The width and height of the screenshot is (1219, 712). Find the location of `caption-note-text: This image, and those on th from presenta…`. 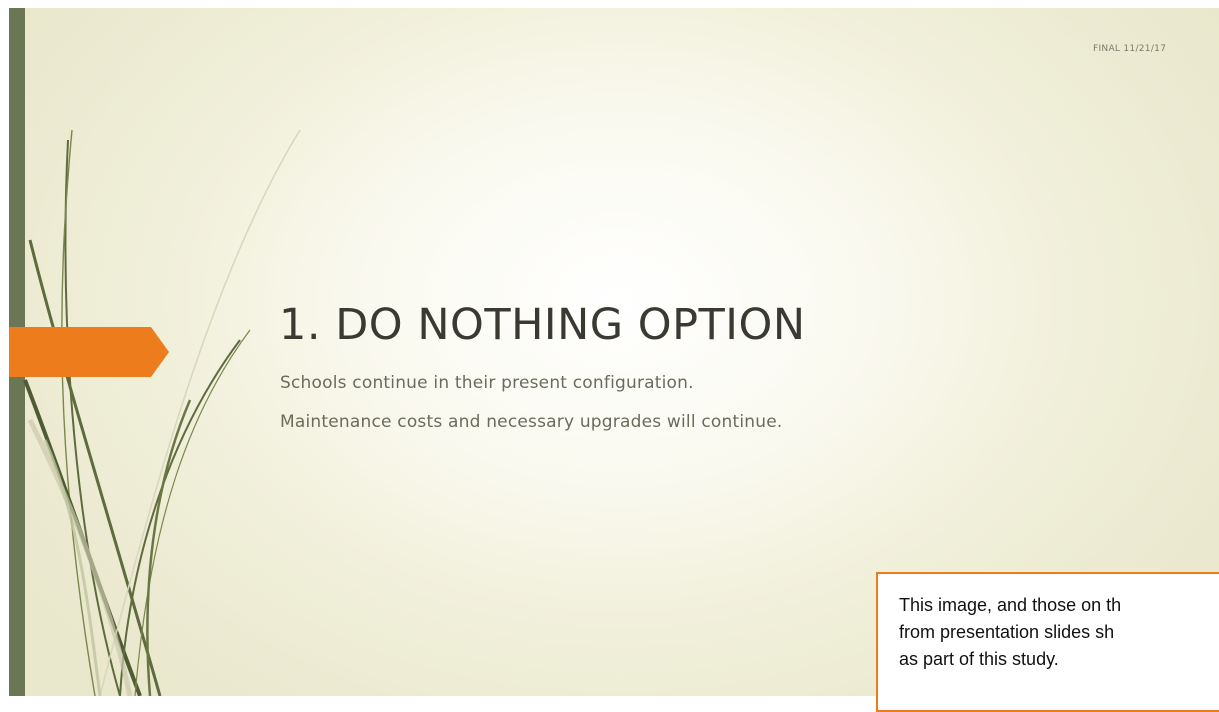

caption-note-text: This image, and those on th from presenta… is located at coordinates (1059, 632).